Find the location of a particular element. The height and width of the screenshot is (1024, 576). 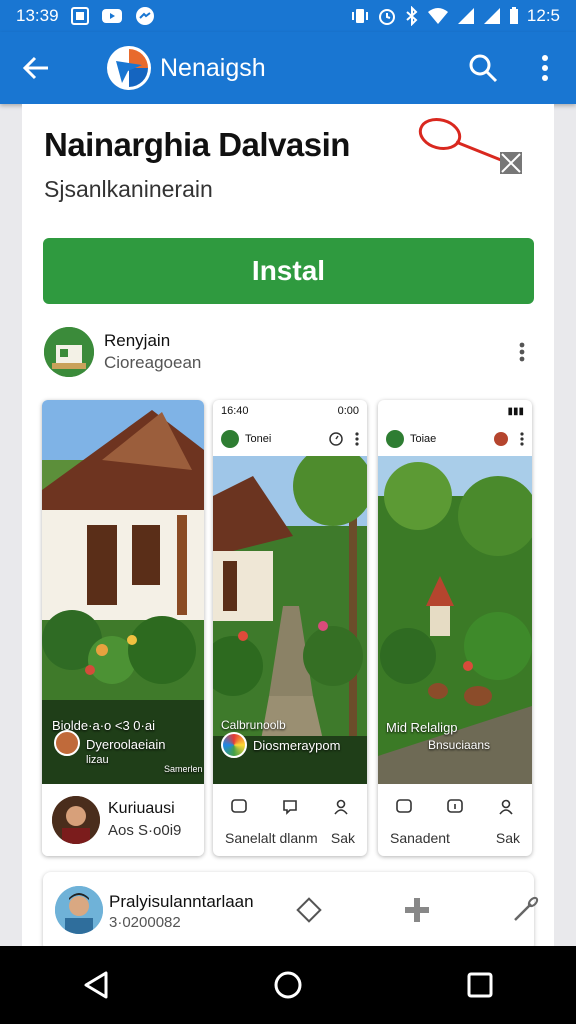

bottom-tab-labels: Sanelalt dlanm Sak is located at coordinates (290, 838).